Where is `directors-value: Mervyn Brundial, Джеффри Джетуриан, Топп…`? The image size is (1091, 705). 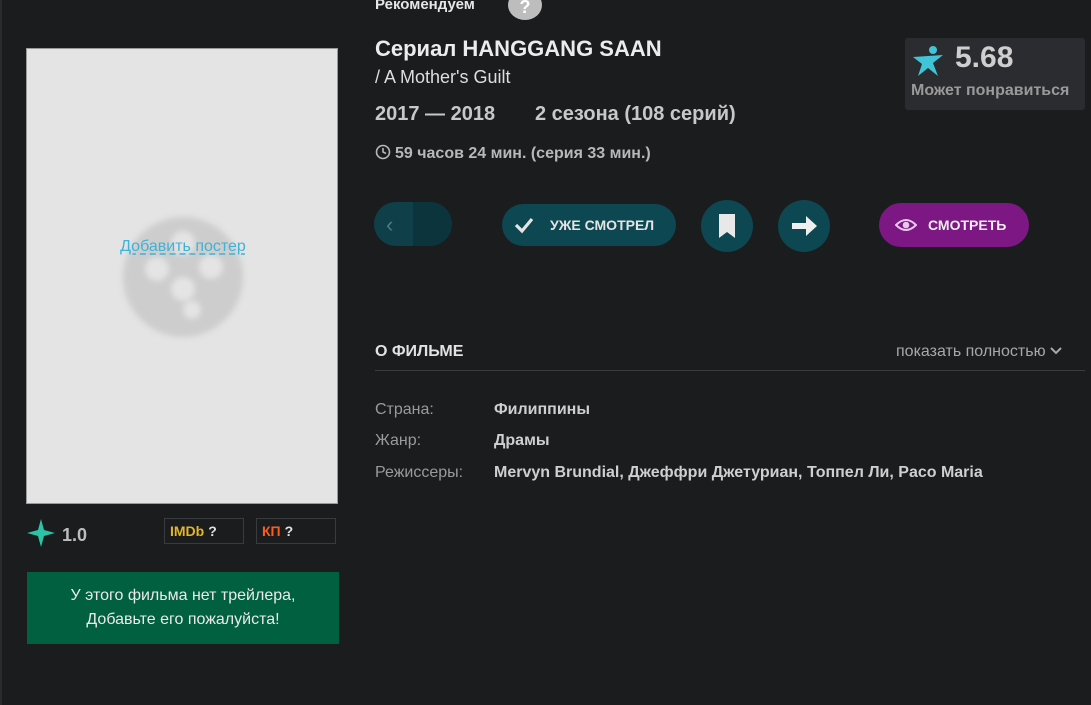
directors-value: Mervyn Brundial, Джеффри Джетуриан, Топп… is located at coordinates (738, 473).